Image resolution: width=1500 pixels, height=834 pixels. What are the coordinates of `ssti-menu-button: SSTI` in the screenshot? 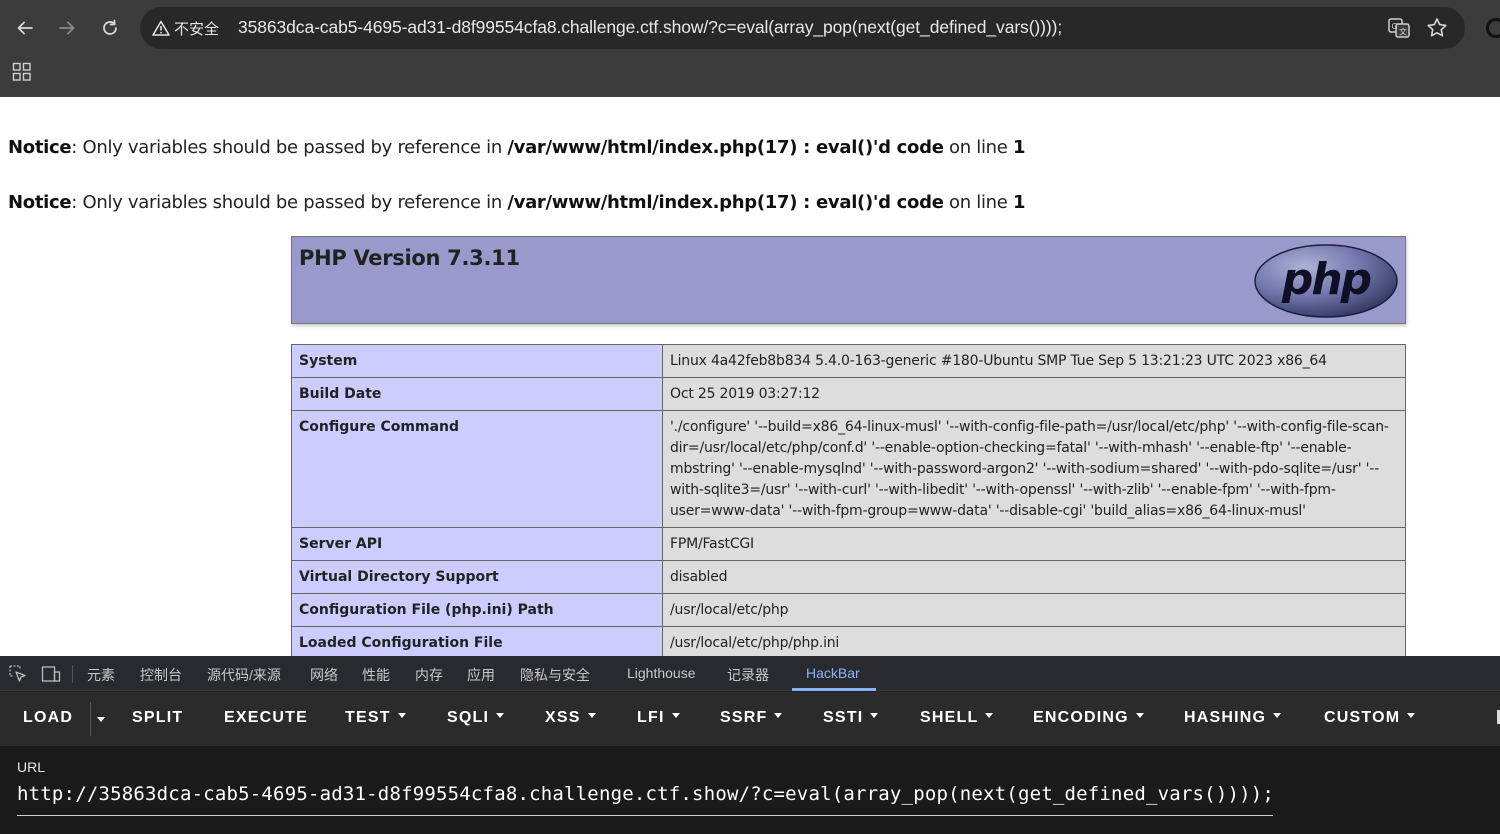 It's located at (851, 718).